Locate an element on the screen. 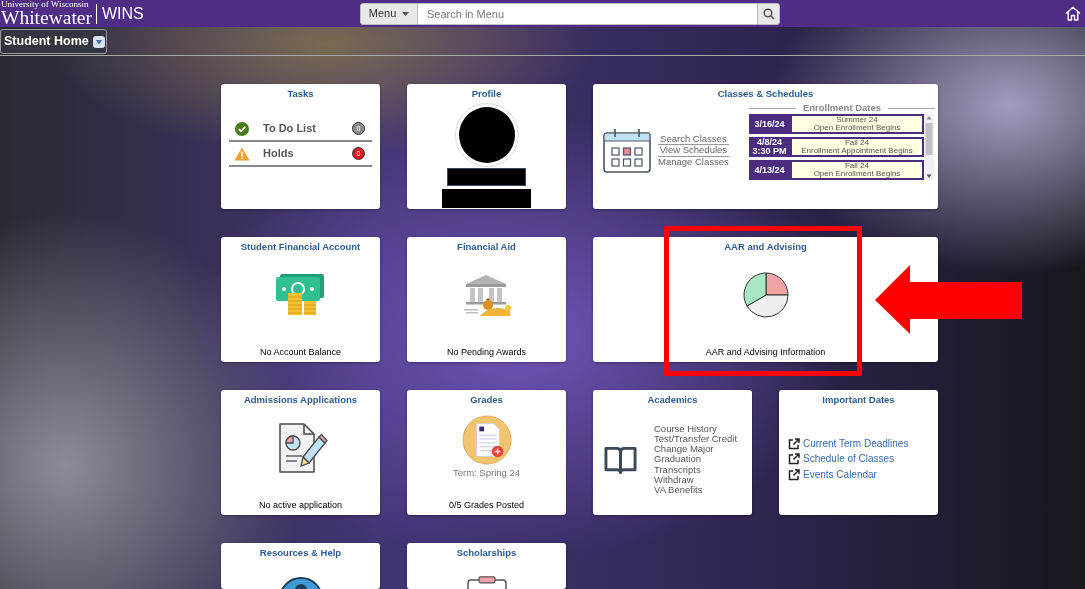 This screenshot has width=1085, height=589. menu-button: Menu is located at coordinates (389, 13).